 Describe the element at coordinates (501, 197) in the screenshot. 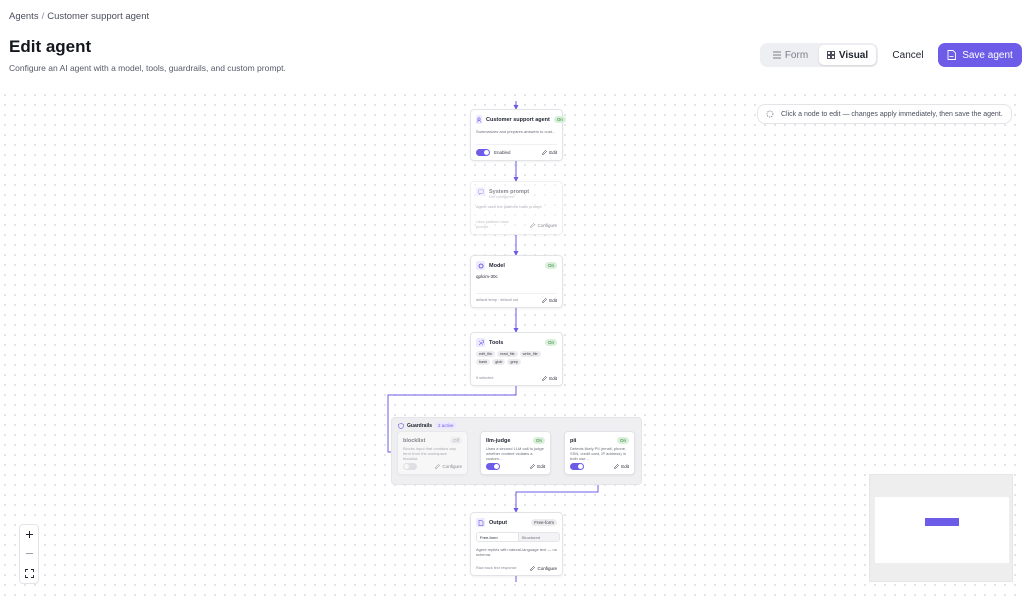

I see `system-prompt-subtitle: Not configured` at that location.